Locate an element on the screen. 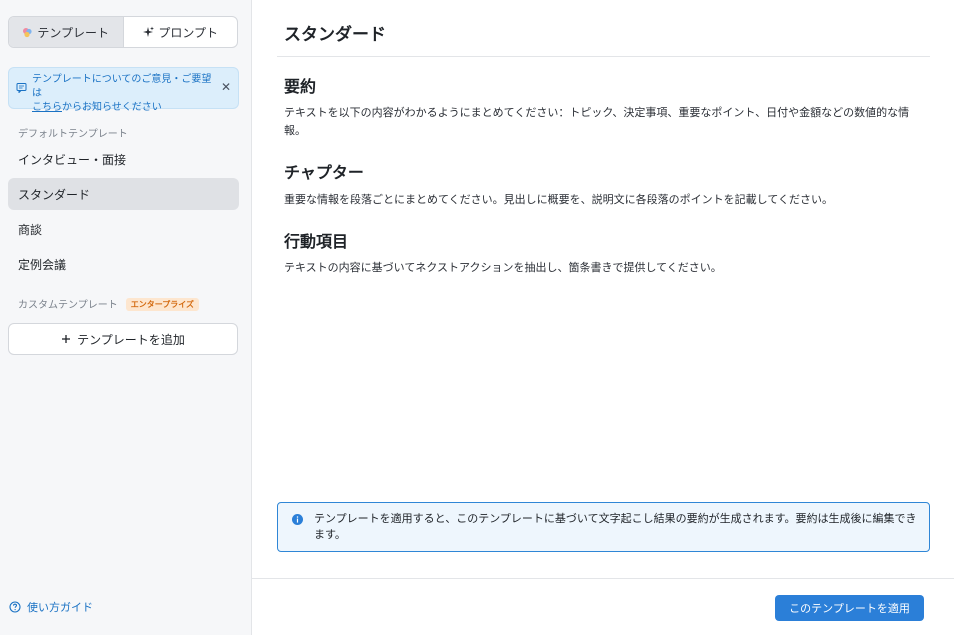 The image size is (954, 635). banner-text-before: テンプレートについてのご意見・ご要望は is located at coordinates (122, 86).